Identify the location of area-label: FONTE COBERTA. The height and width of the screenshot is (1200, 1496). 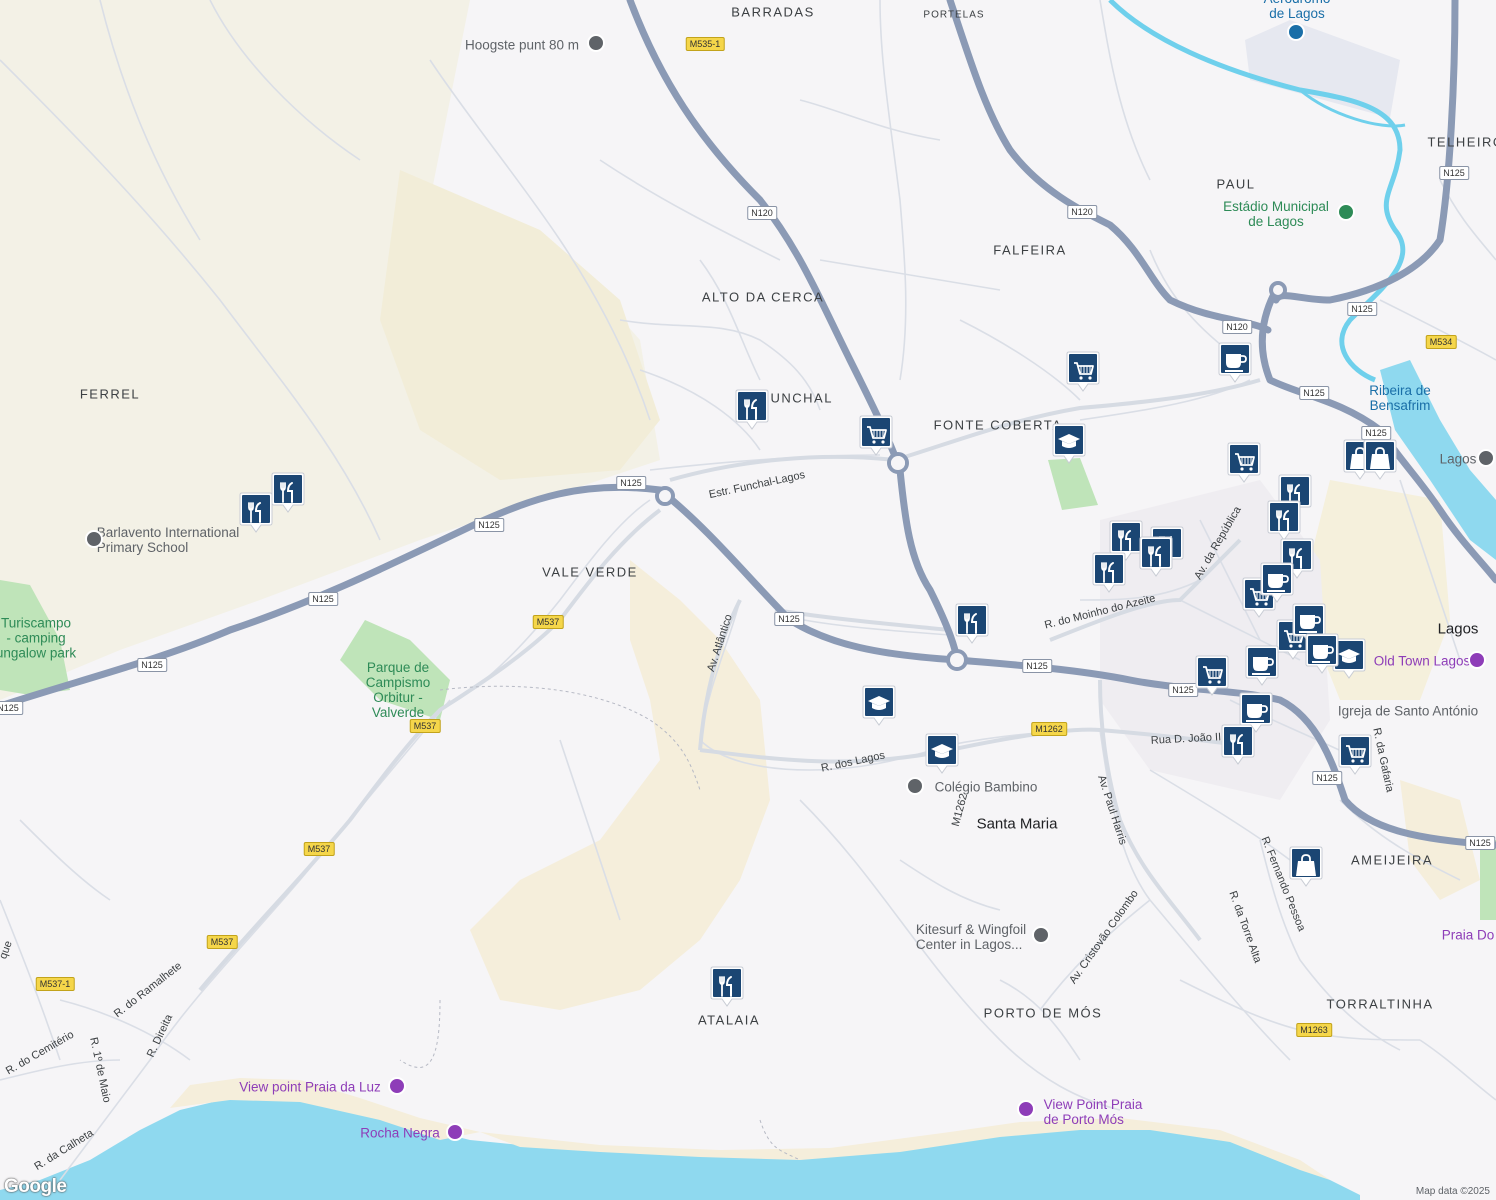
(998, 425).